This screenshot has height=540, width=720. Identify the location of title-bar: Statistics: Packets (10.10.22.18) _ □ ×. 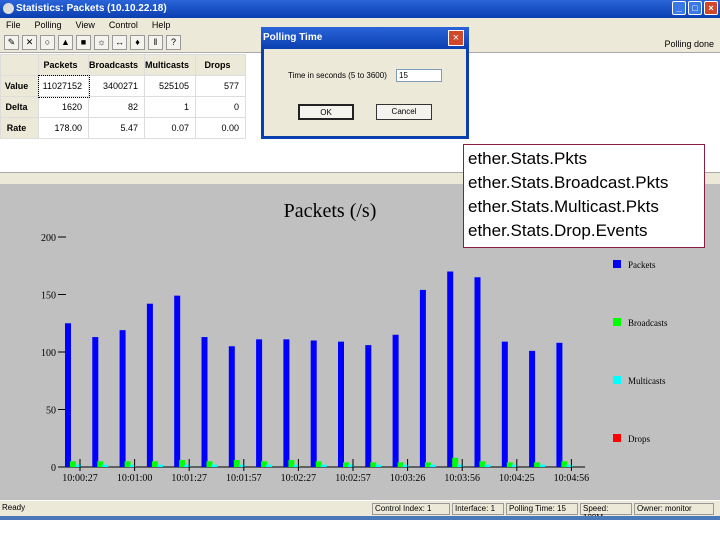
(360, 9).